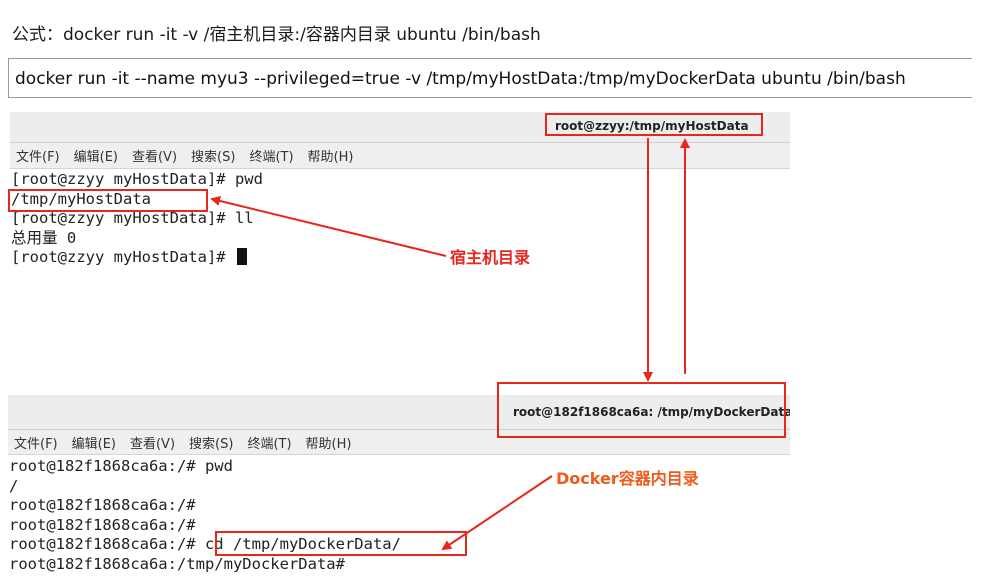  I want to click on terminal-line: root@182f1868ca6a:/#, so click(102, 505).